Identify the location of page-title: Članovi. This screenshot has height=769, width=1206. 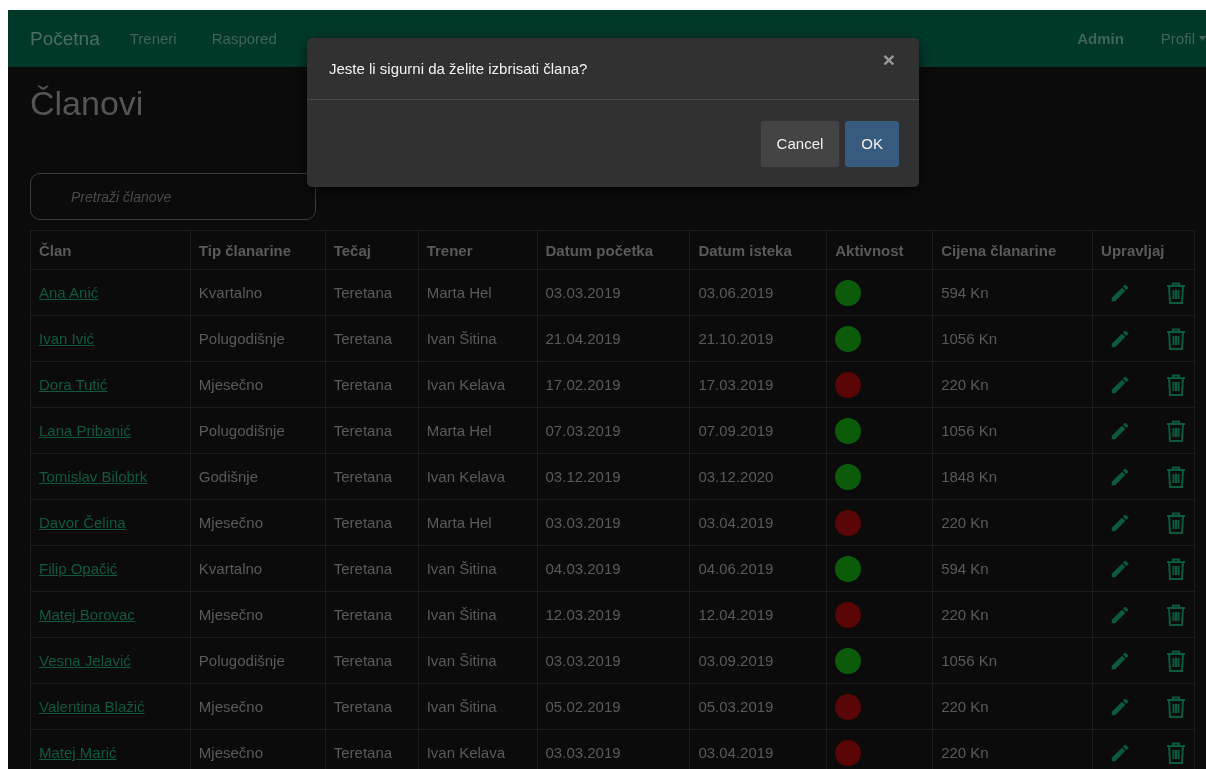
(87, 103).